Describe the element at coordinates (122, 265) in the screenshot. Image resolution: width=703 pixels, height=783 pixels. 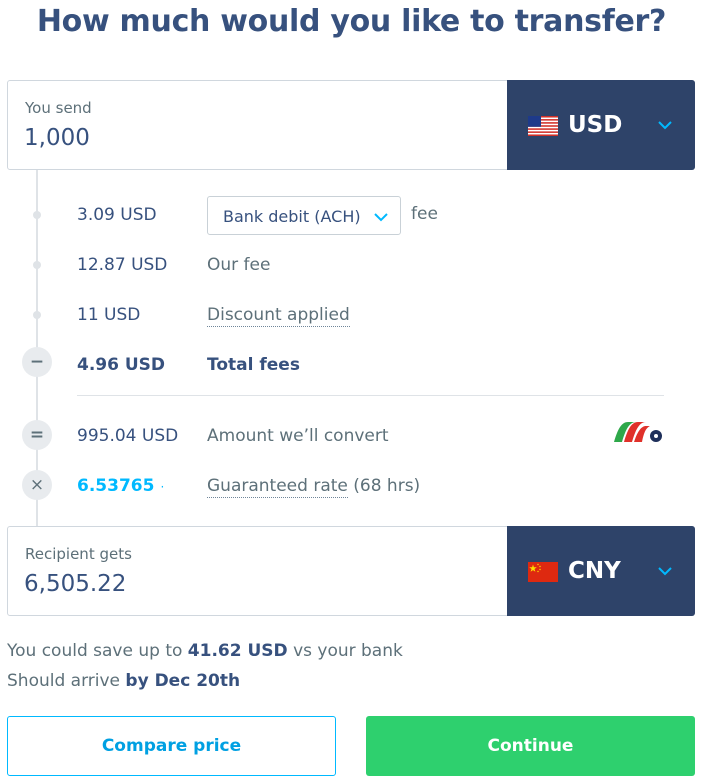
I see `our-fee-amount: 12.87 USD` at that location.